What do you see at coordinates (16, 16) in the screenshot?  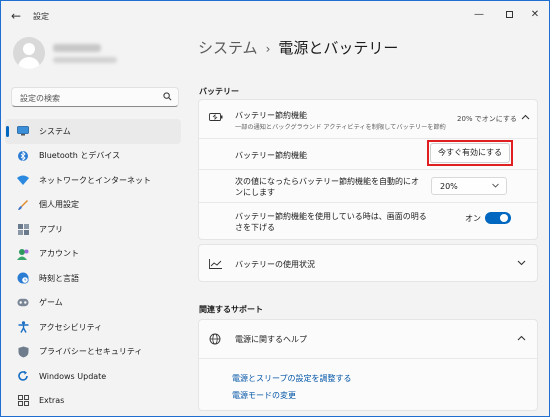 I see `back-arrow-icon: ←` at bounding box center [16, 16].